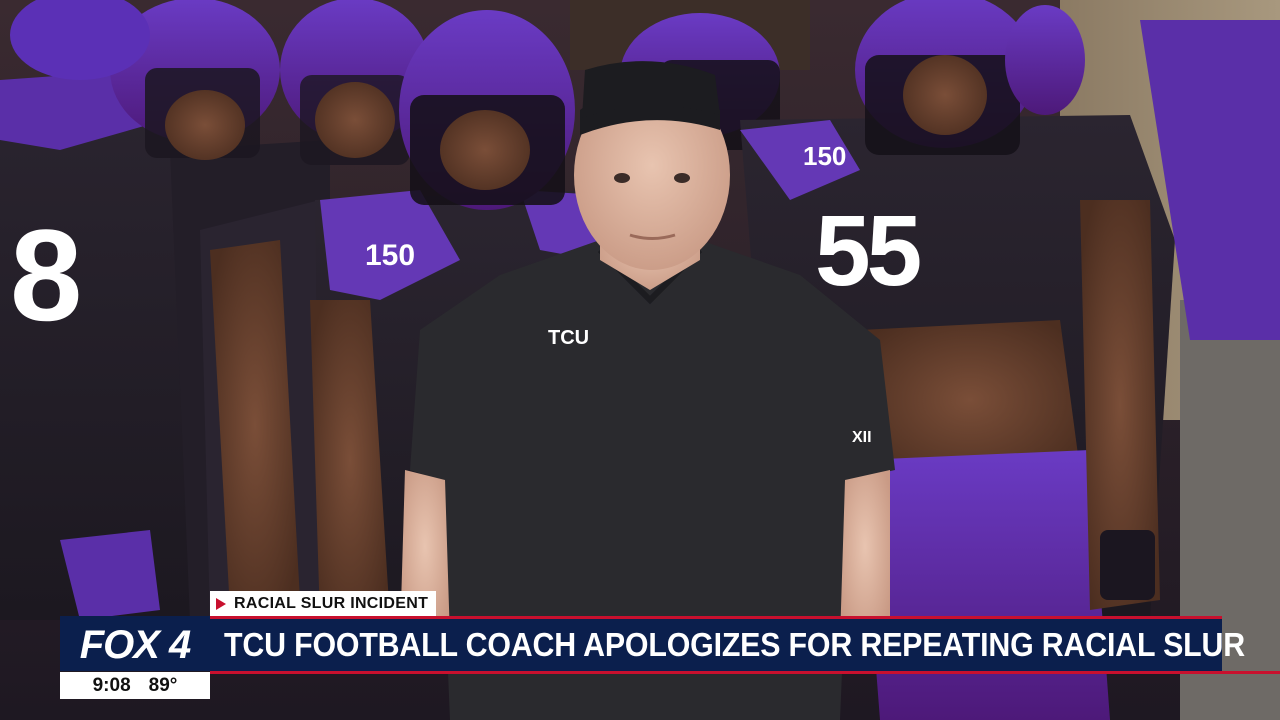 The image size is (1280, 720). Describe the element at coordinates (46, 275) in the screenshot. I see `svg-text: 8` at that location.